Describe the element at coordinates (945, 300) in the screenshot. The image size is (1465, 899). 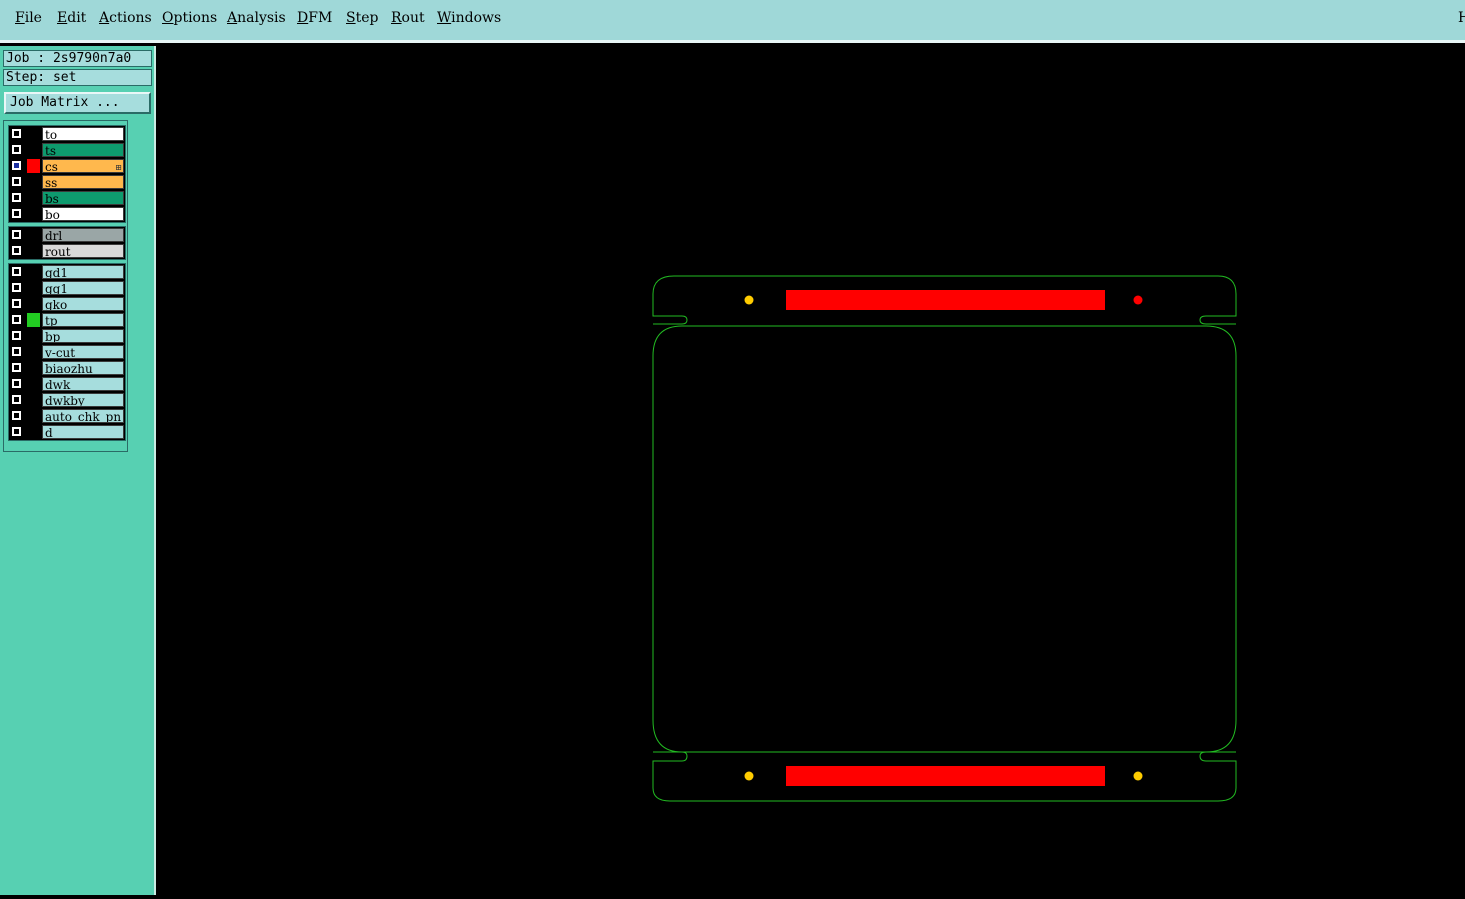
I see `top-rail-pad` at that location.